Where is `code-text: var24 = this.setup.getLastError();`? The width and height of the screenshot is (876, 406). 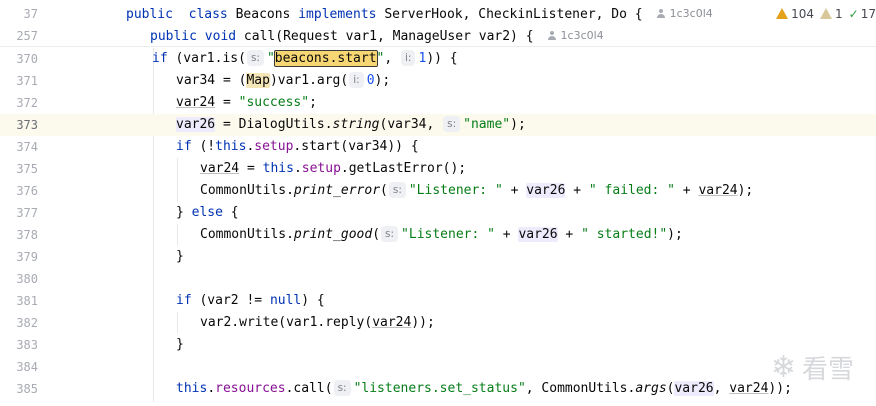
code-text: var24 = this.setup.getLastError(); is located at coordinates (333, 169).